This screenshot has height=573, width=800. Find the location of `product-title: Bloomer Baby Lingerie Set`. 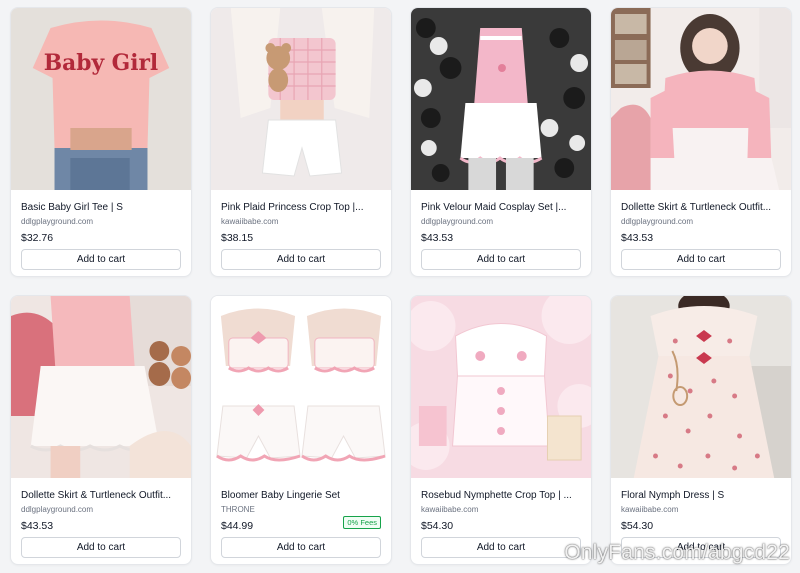

product-title: Bloomer Baby Lingerie Set is located at coordinates (301, 495).